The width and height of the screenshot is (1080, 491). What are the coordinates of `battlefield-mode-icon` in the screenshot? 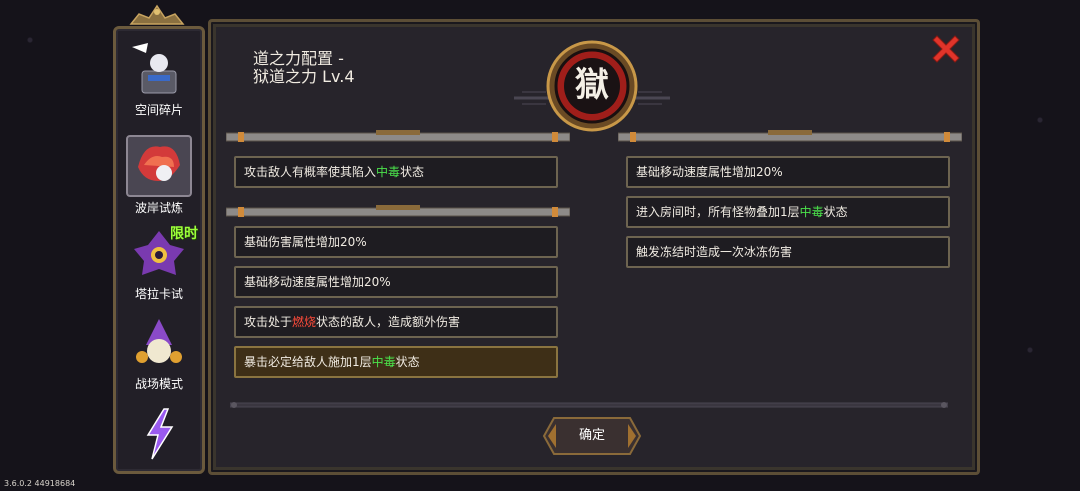 It's located at (159, 344).